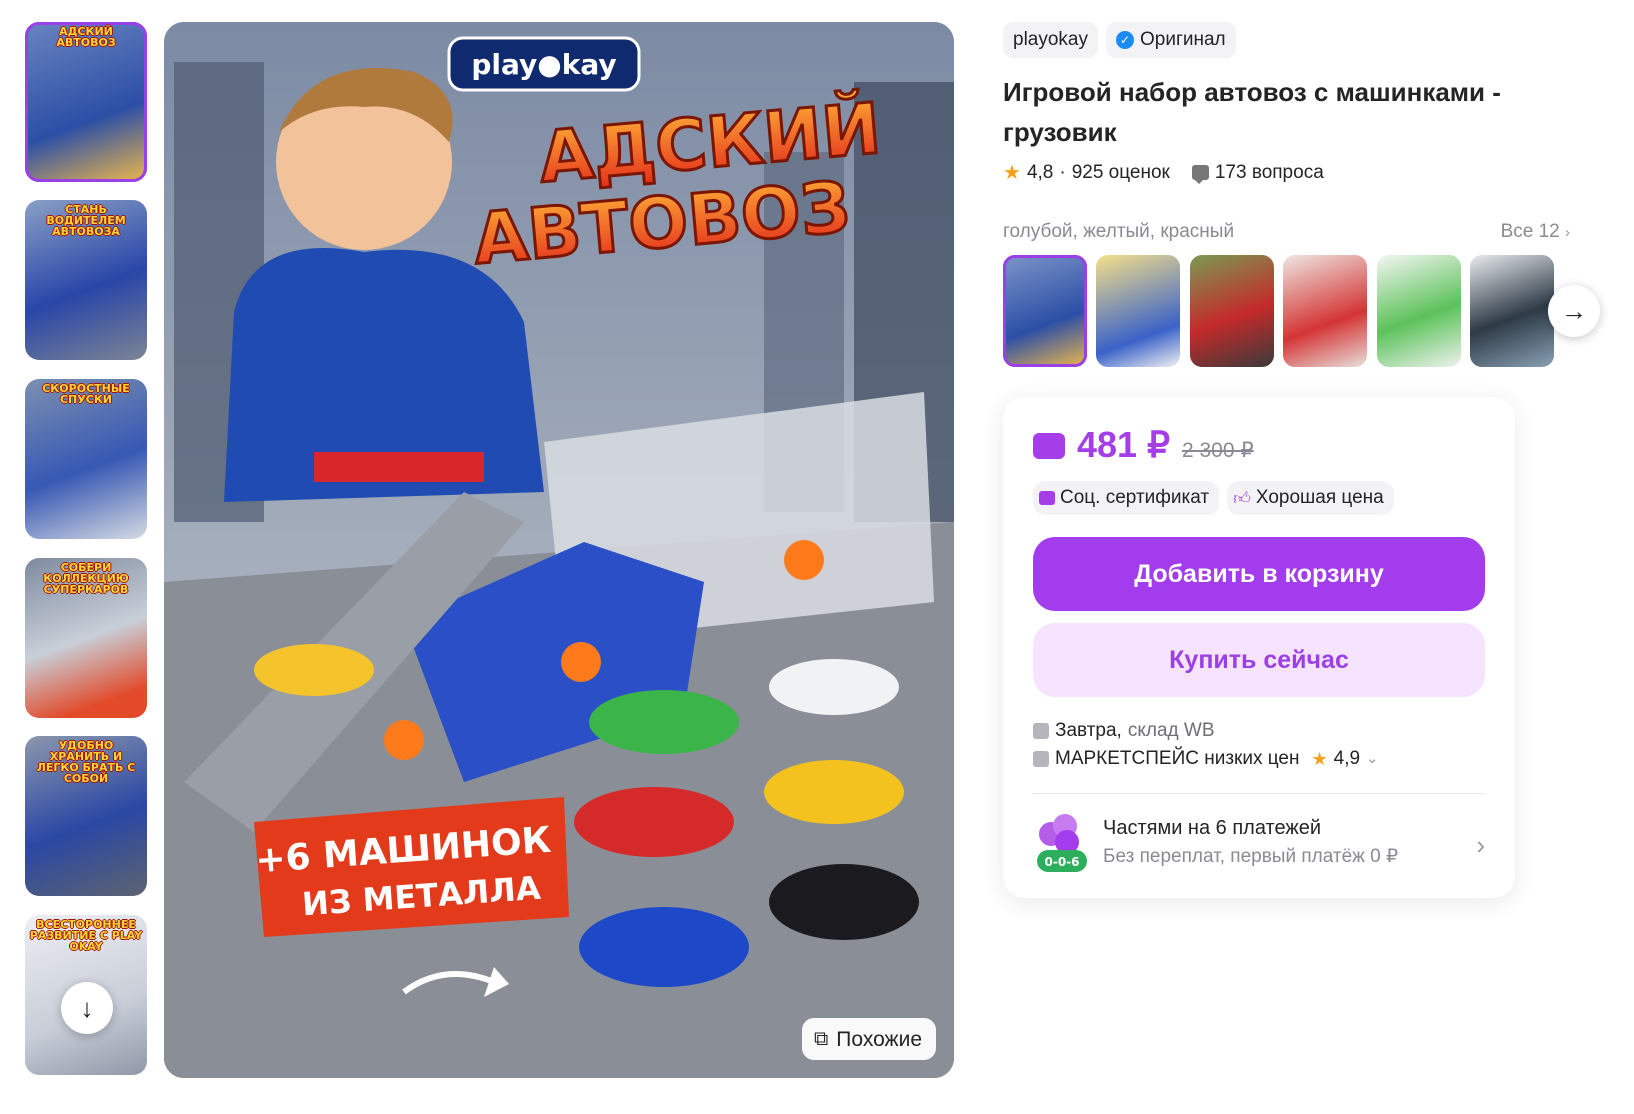  Describe the element at coordinates (86, 459) in the screenshot. I see `thumbnail-3: Скоростные спуски` at that location.